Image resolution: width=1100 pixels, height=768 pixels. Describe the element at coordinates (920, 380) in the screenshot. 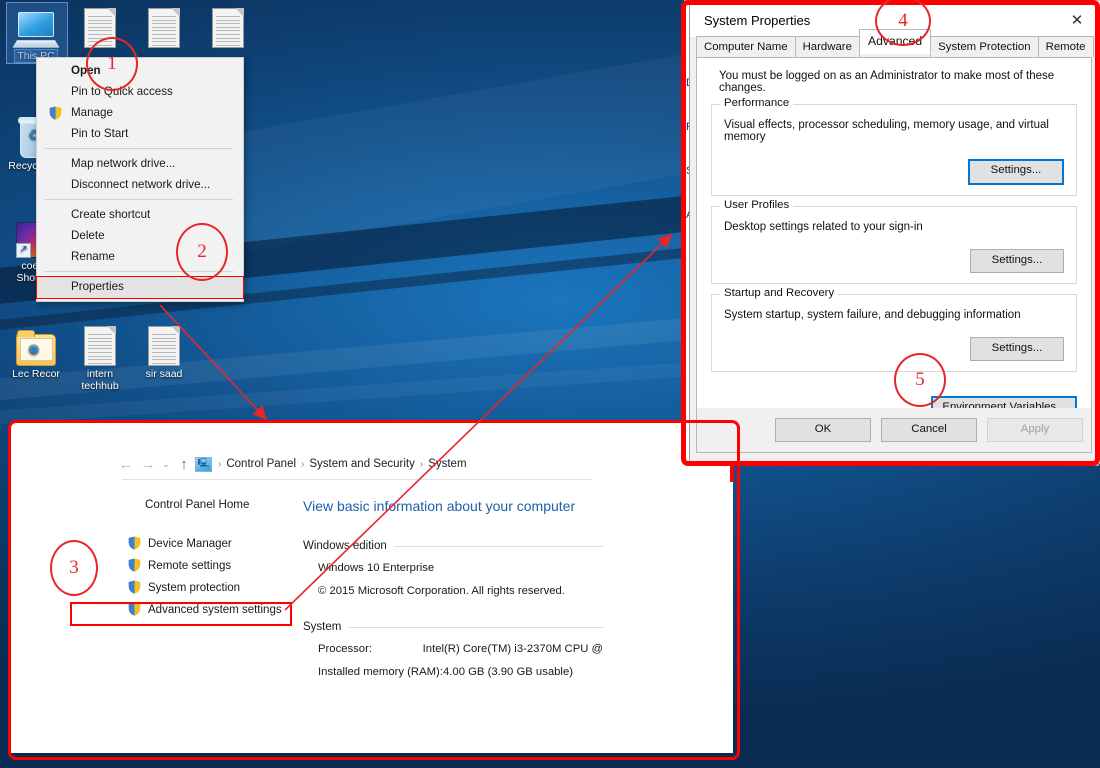

I see `step-marker: 5` at that location.